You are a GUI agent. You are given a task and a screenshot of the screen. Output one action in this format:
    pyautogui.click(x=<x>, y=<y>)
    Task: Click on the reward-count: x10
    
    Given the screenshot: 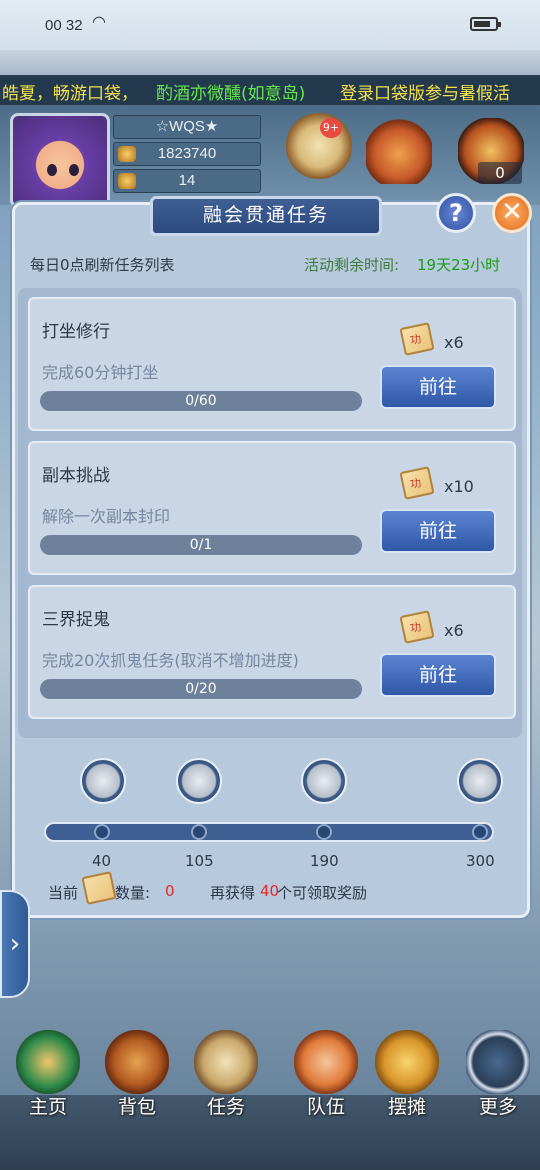 What is the action you would take?
    pyautogui.click(x=459, y=486)
    